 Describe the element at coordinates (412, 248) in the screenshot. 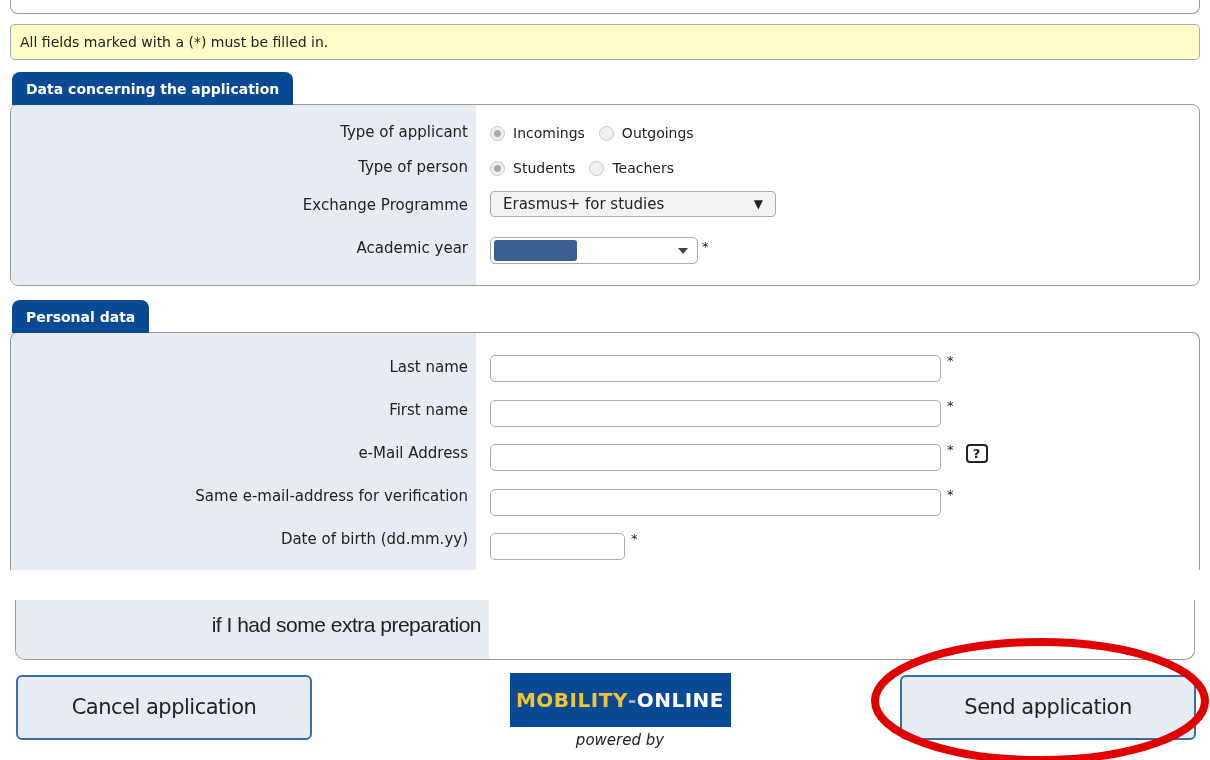

I see `field-label: Academic year` at that location.